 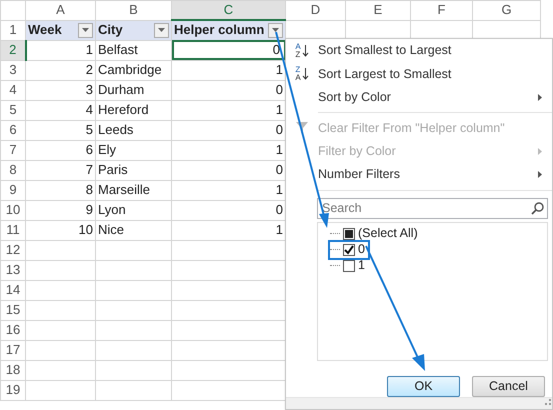 I want to click on column-header: D, so click(x=316, y=10).